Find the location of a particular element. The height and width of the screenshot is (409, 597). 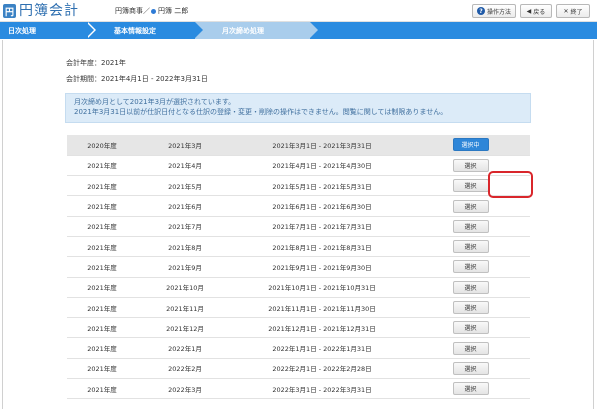

month-cell: 2022年3月 is located at coordinates (185, 389).